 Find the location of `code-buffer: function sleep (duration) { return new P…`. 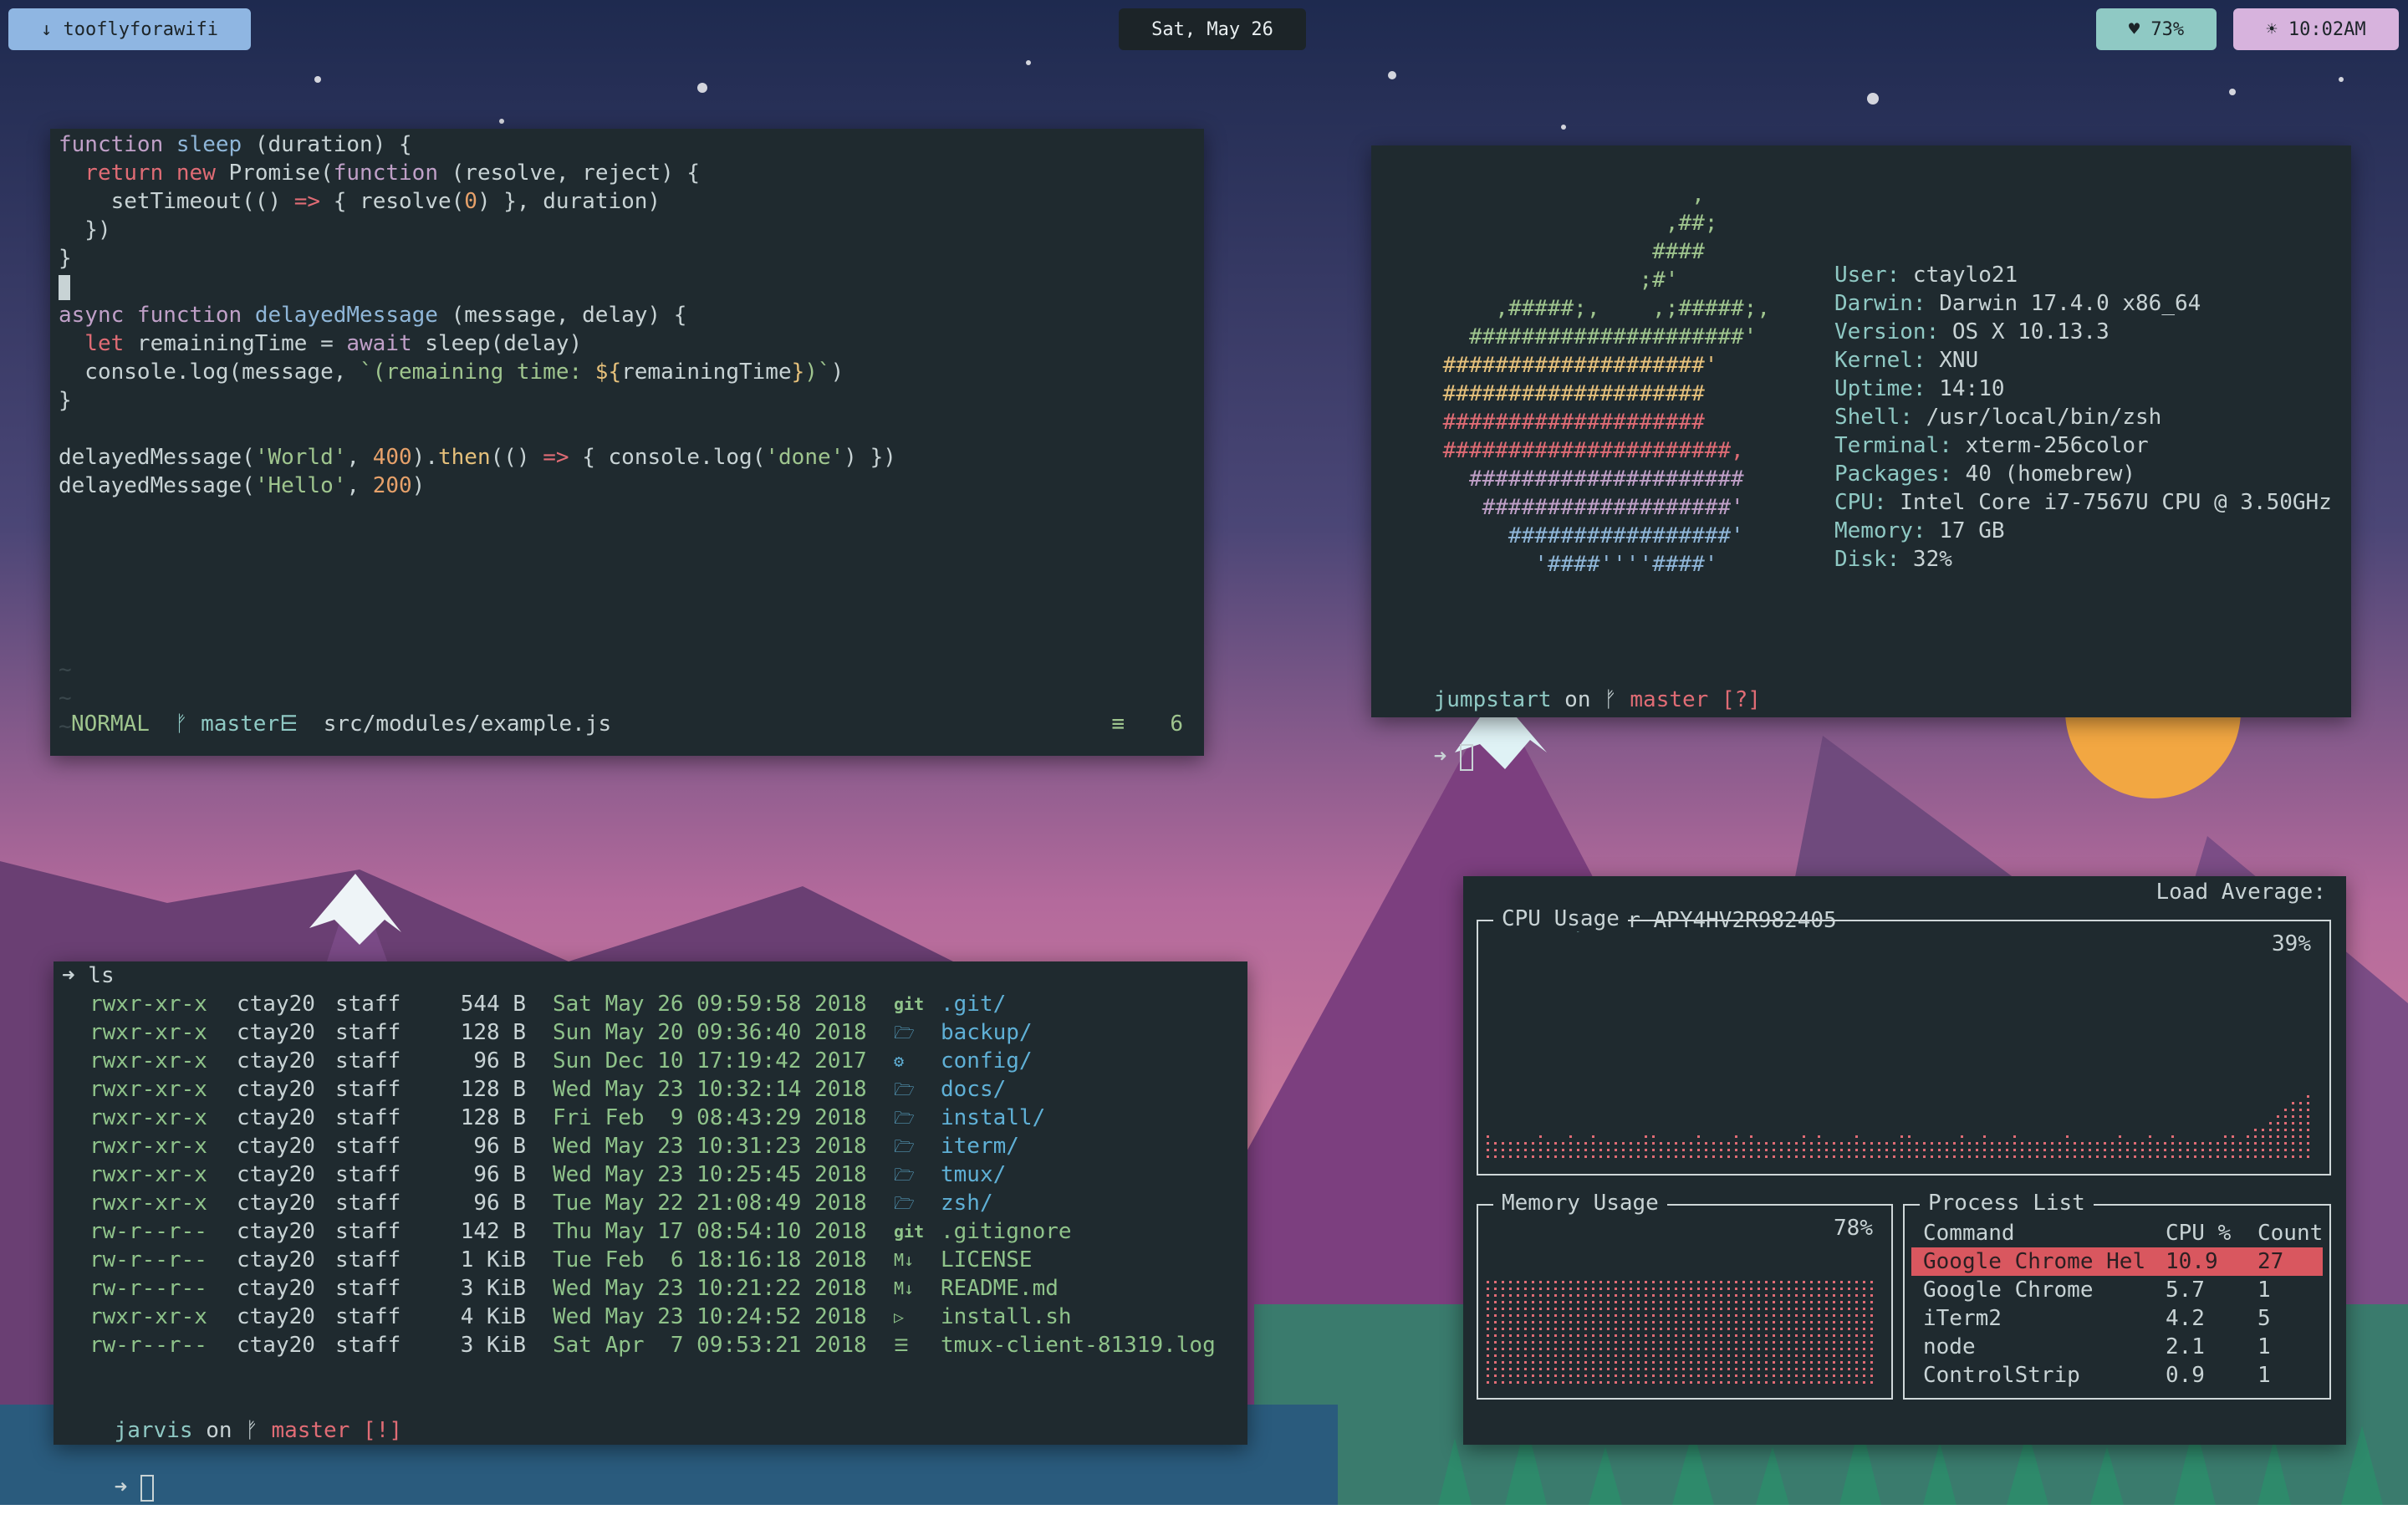

code-buffer: function sleep (duration) { return new P… is located at coordinates (477, 315).